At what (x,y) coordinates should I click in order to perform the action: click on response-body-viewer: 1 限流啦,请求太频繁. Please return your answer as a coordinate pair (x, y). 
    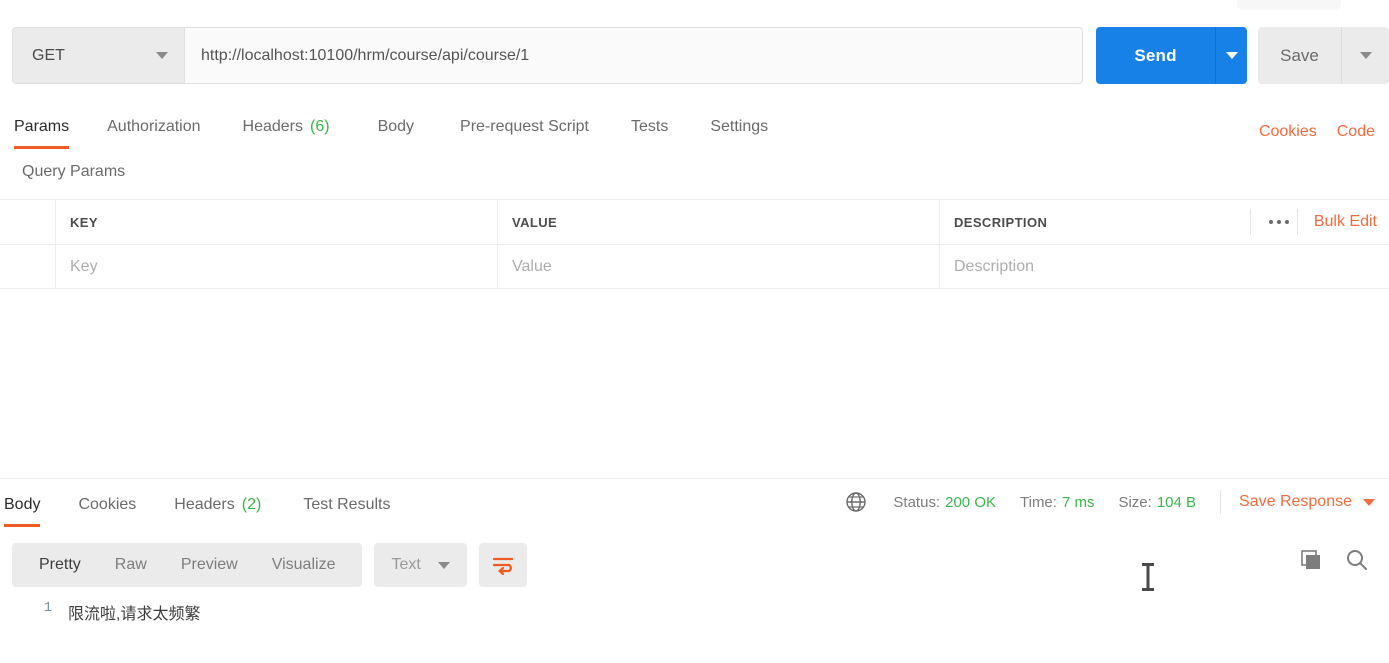
    Looking at the image, I should click on (694, 612).